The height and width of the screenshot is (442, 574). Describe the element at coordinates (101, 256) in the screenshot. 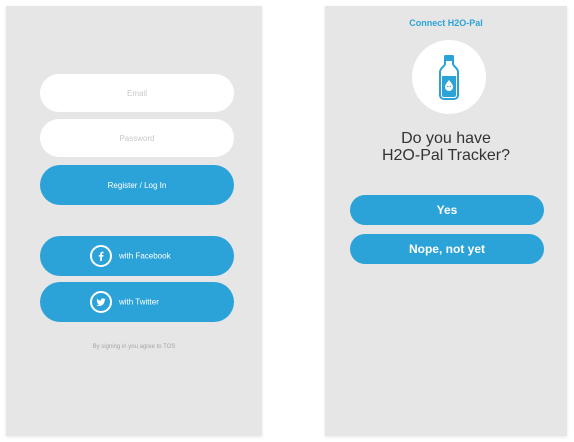

I see `facebook-icon` at that location.